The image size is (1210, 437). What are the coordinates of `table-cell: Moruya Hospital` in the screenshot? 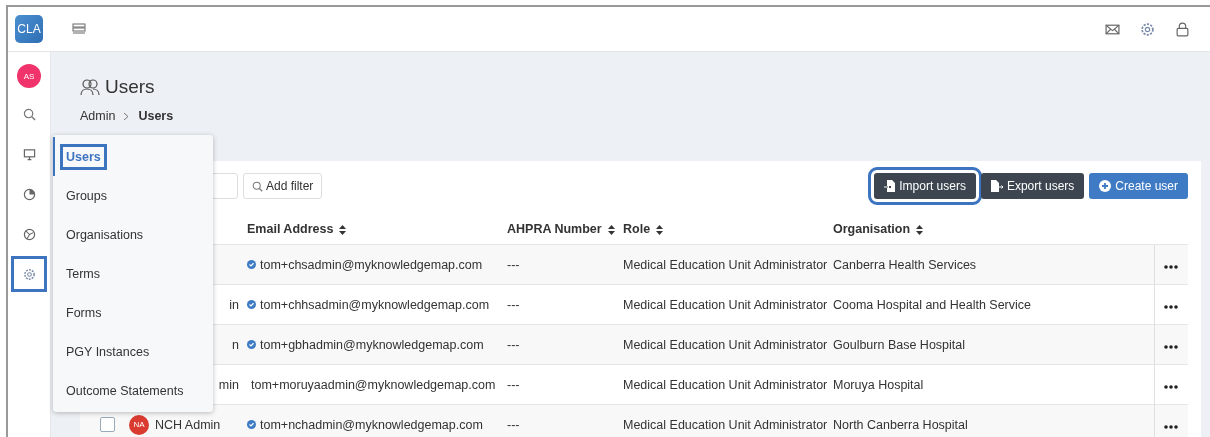 It's located at (878, 384).